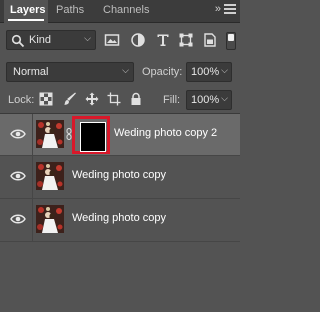 The width and height of the screenshot is (320, 312). What do you see at coordinates (186, 40) in the screenshot?
I see `shape-layer-filter-icon` at bounding box center [186, 40].